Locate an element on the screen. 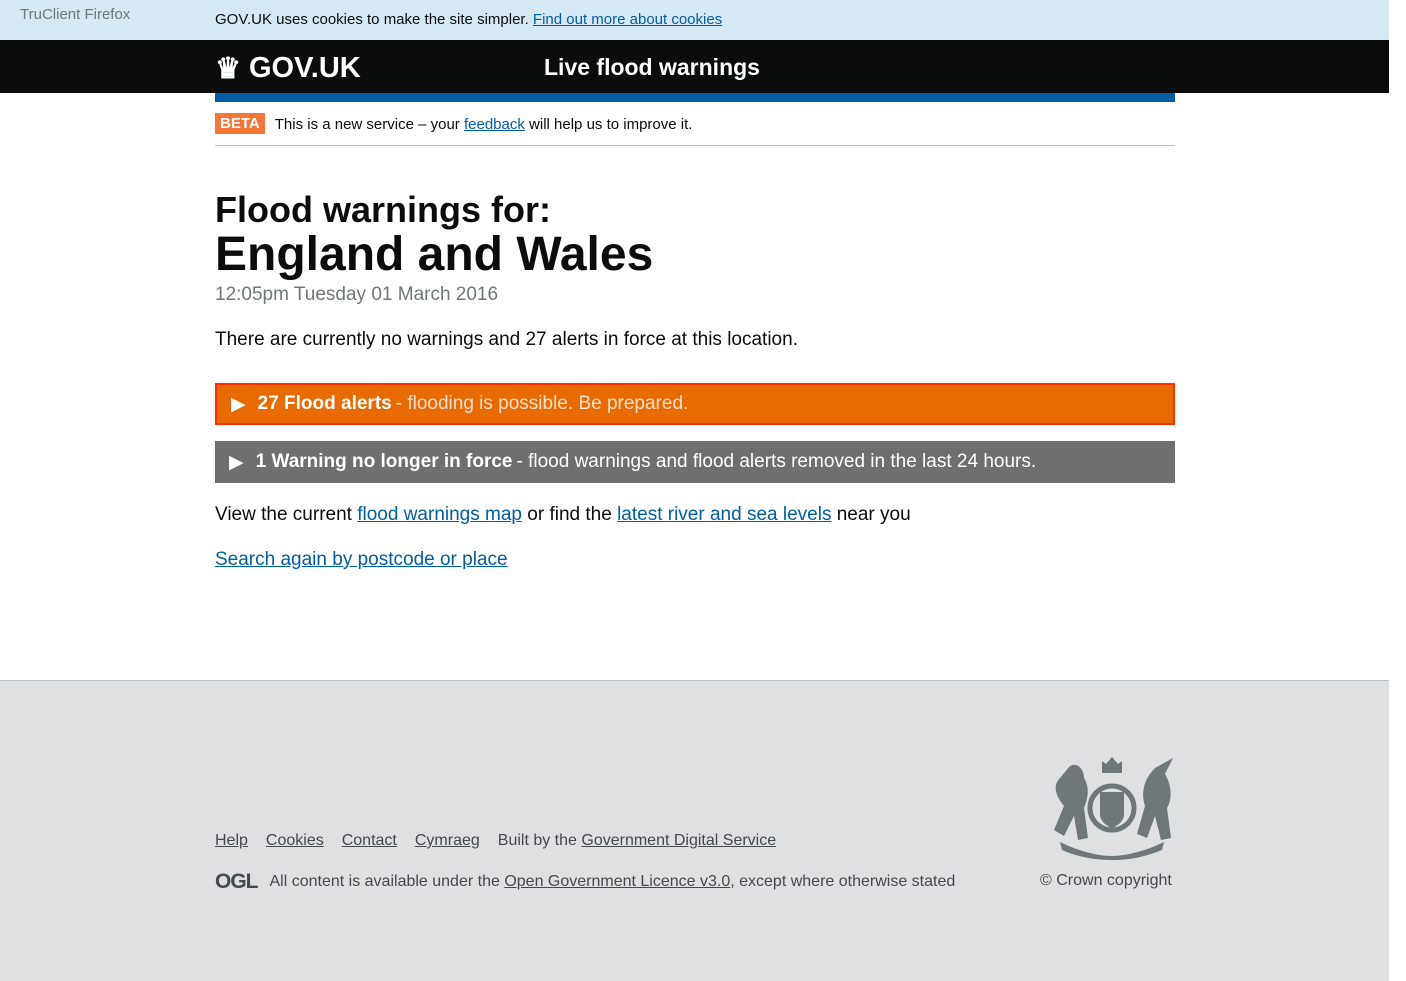  beta-text: This is a new service – your is located at coordinates (367, 124).